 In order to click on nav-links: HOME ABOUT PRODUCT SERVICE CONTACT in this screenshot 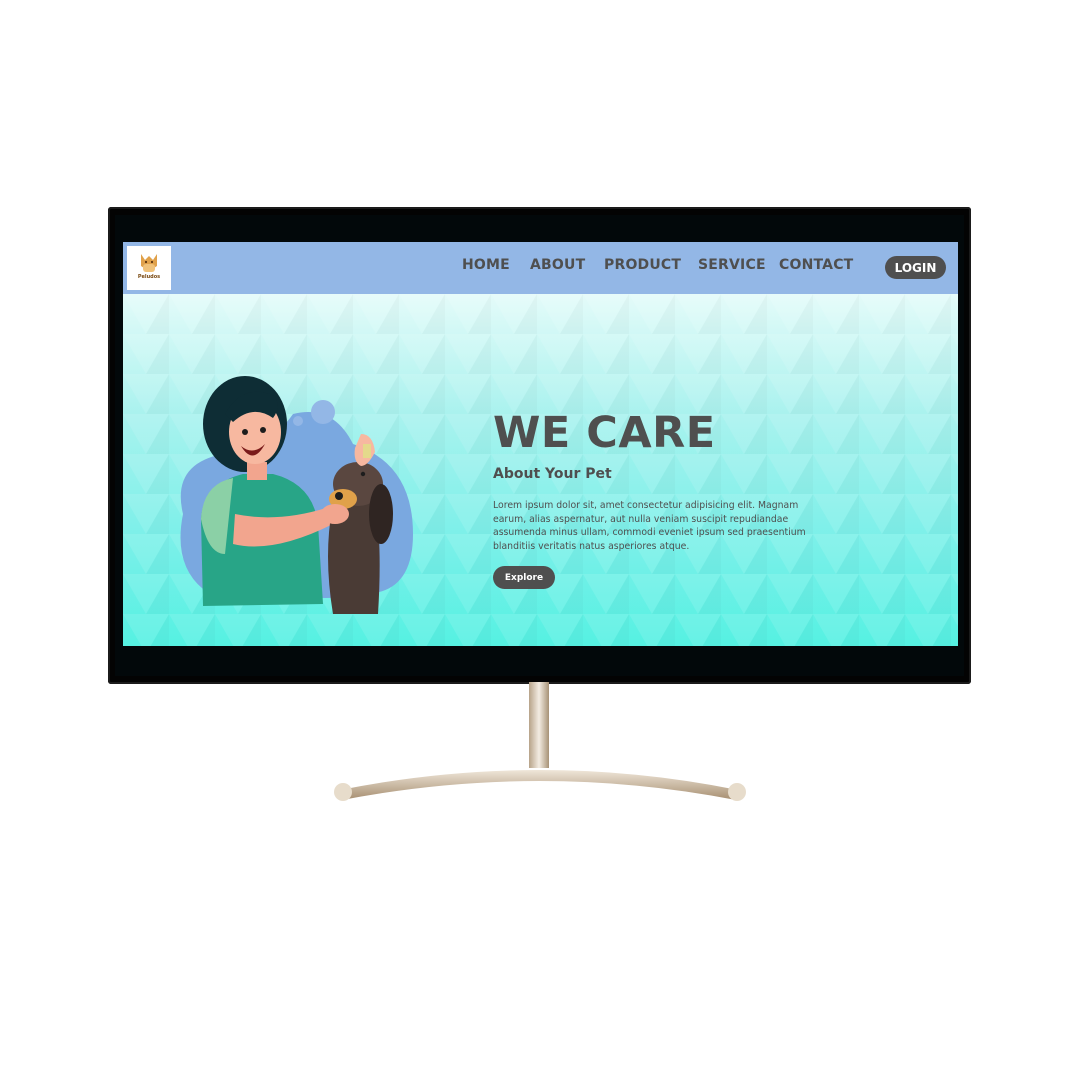, I will do `click(540, 268)`.